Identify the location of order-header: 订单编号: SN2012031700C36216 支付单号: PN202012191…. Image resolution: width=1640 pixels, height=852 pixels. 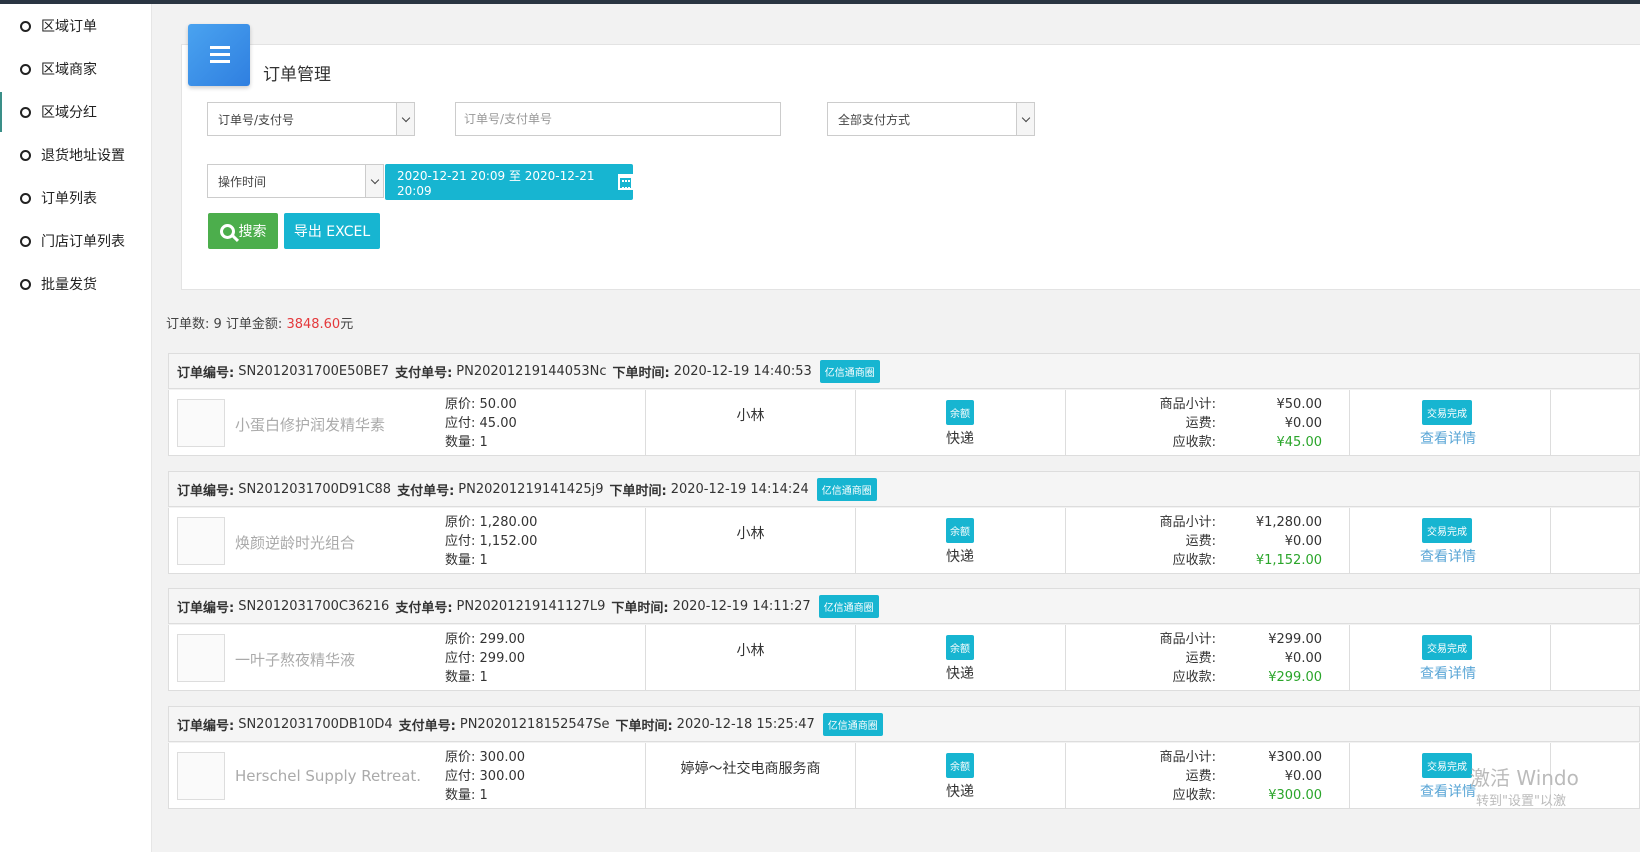
(904, 606).